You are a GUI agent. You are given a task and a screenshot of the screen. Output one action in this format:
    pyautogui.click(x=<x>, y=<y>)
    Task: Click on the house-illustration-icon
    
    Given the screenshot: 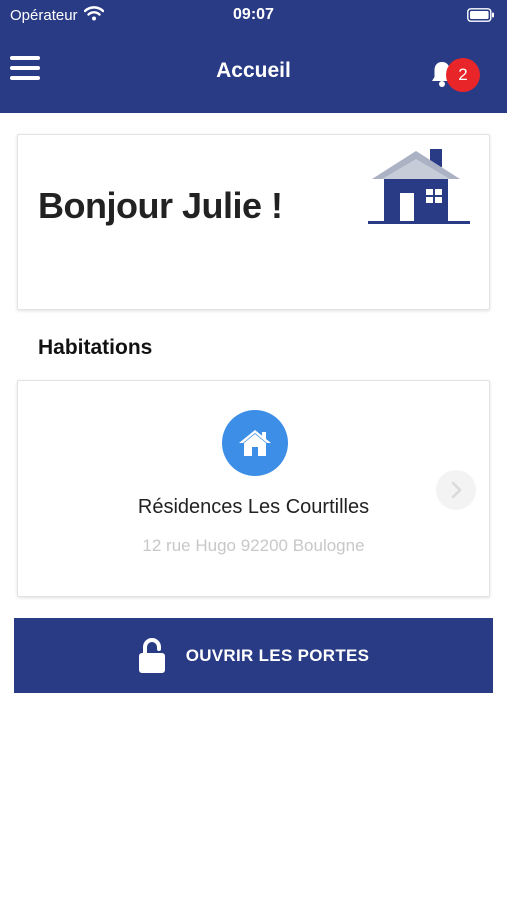 What is the action you would take?
    pyautogui.click(x=420, y=188)
    